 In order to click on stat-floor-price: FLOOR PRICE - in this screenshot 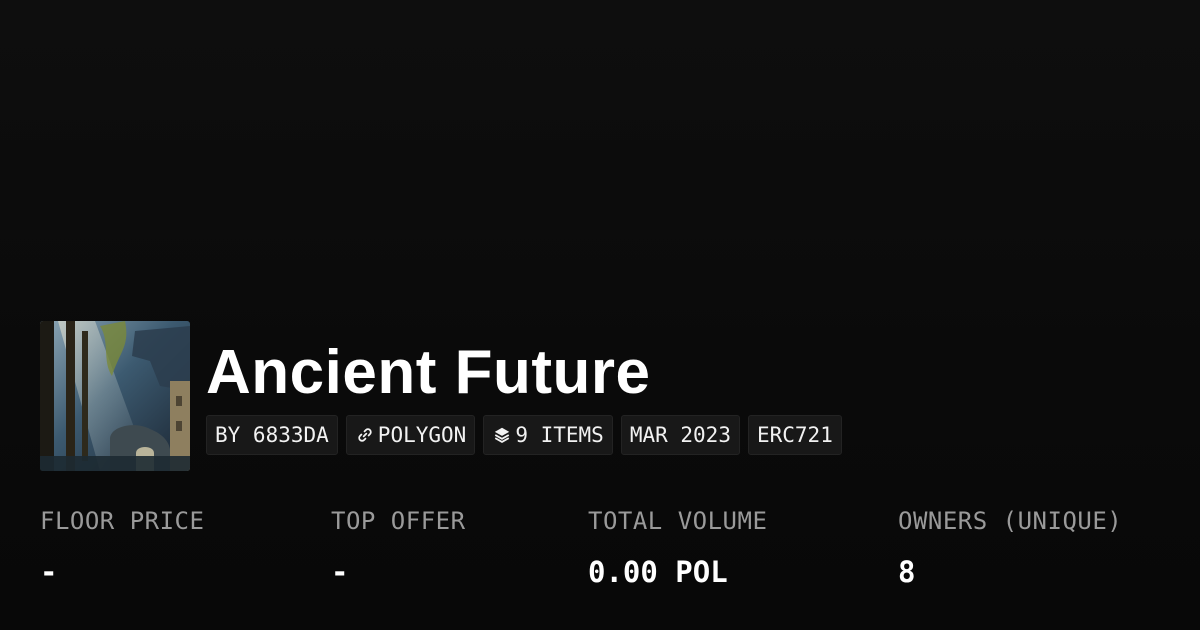, I will do `click(122, 547)`.